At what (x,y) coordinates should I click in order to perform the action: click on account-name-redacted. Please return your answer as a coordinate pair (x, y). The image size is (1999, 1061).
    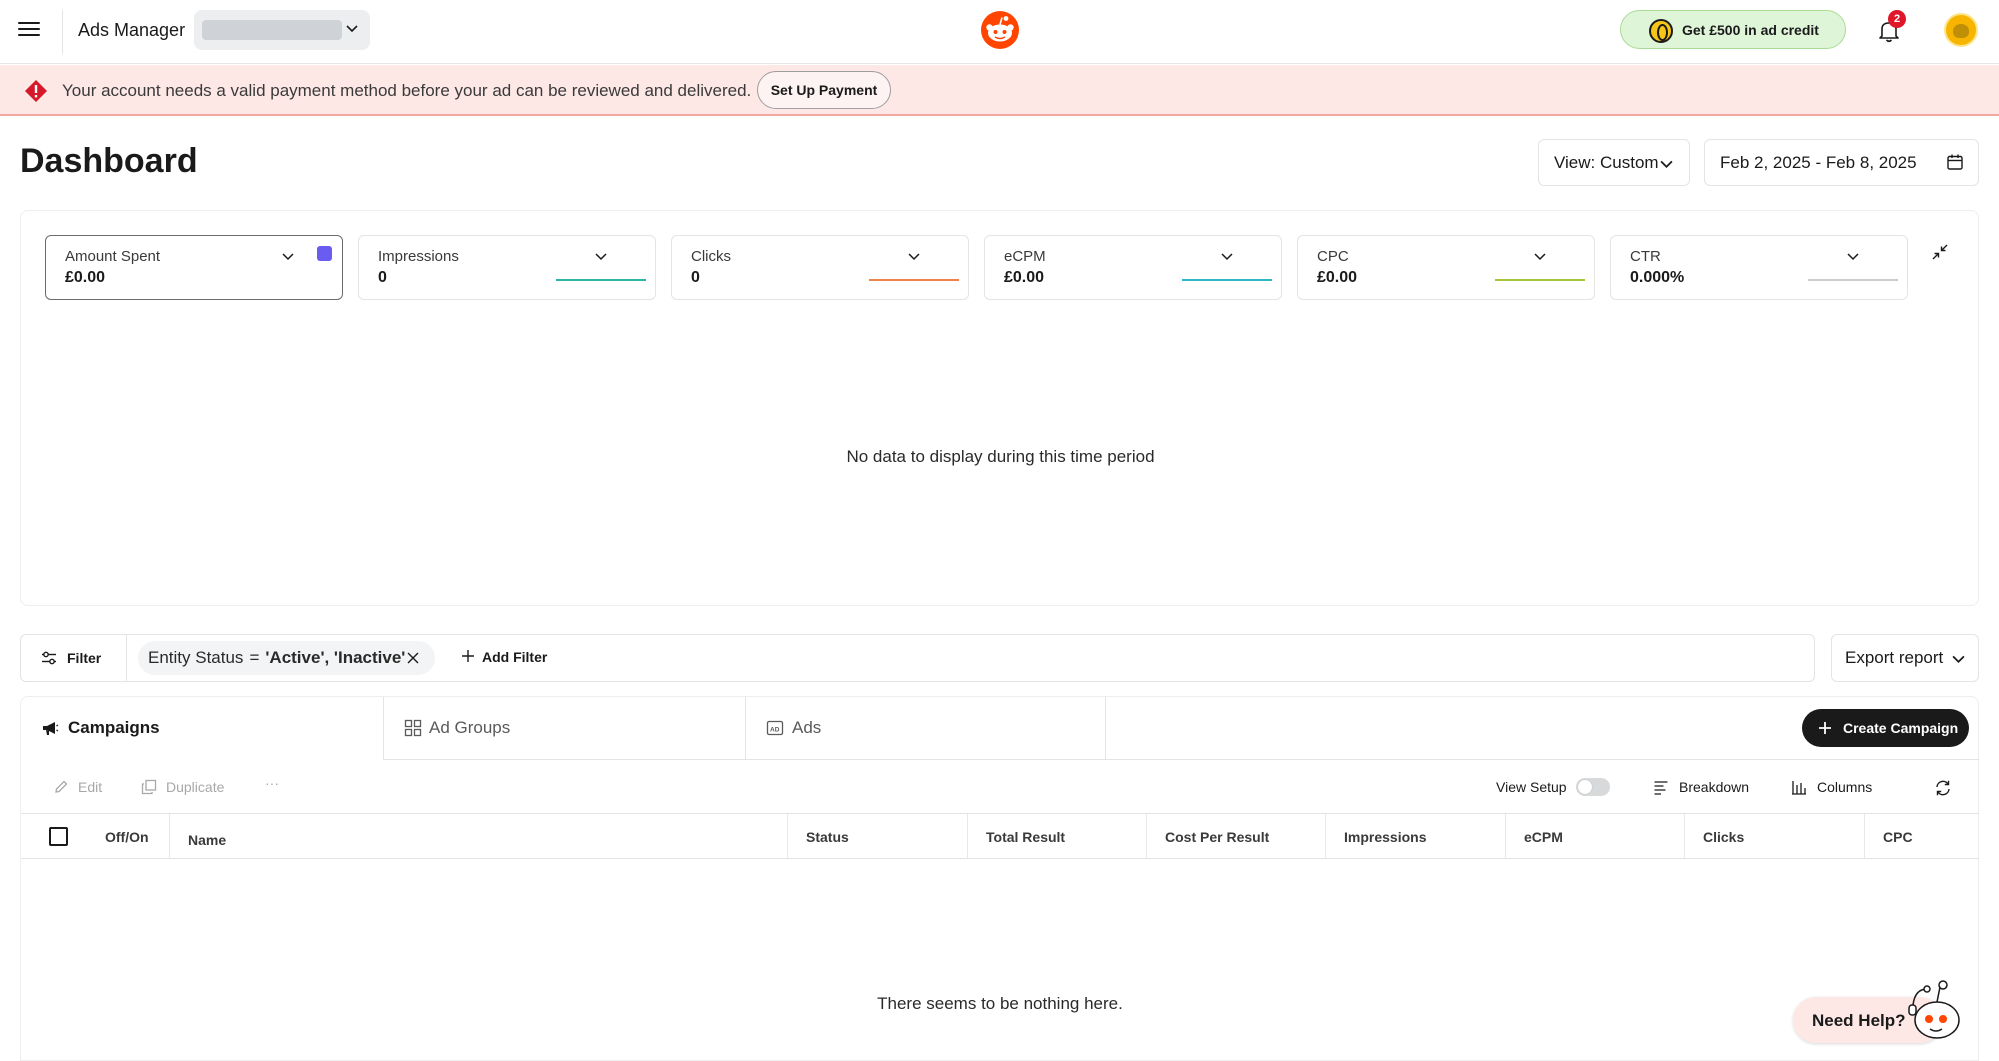
    Looking at the image, I should click on (272, 30).